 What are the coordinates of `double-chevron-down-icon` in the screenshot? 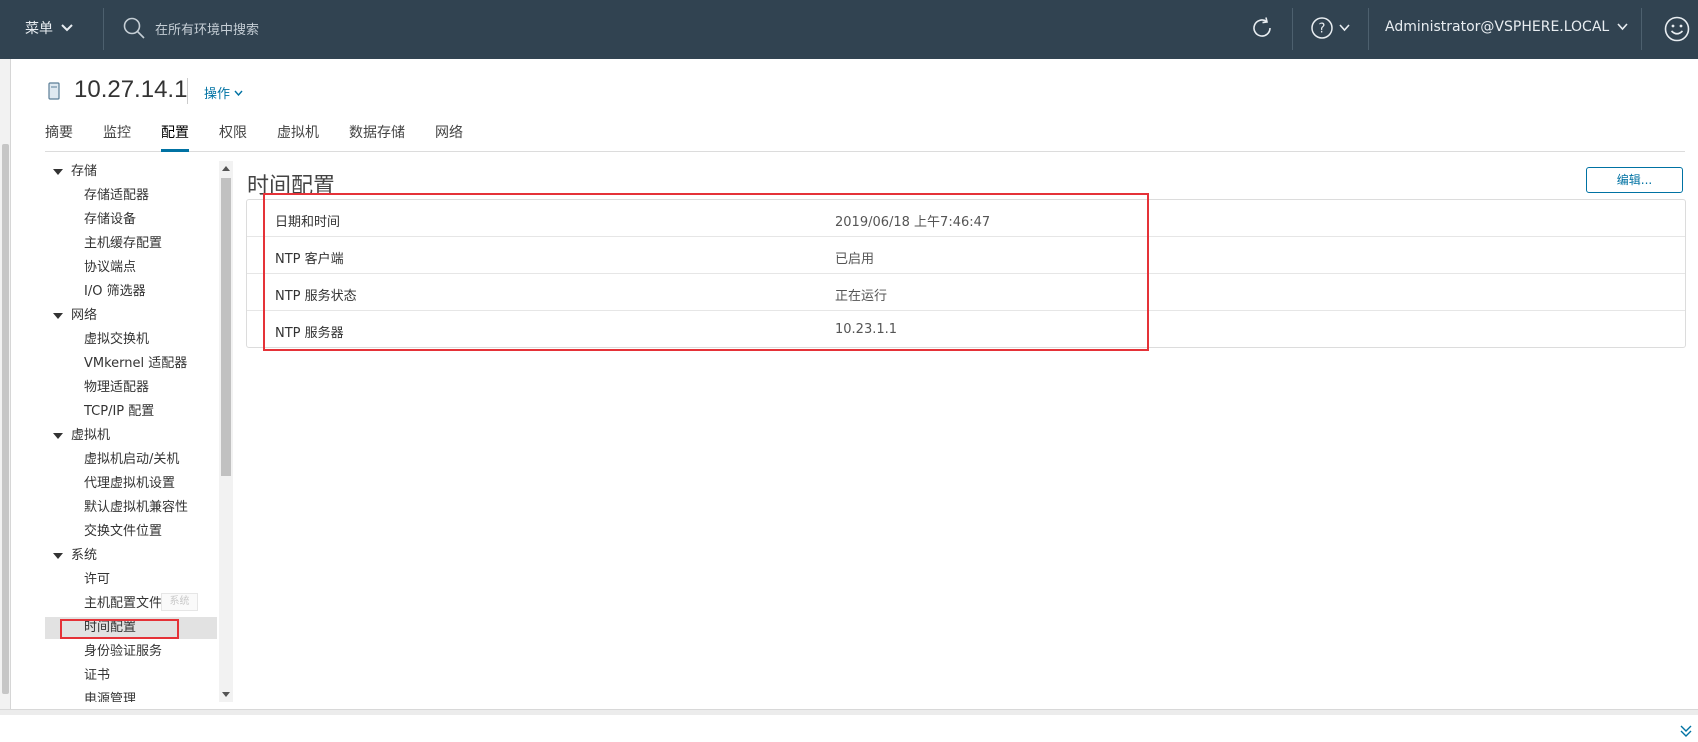 It's located at (1686, 731).